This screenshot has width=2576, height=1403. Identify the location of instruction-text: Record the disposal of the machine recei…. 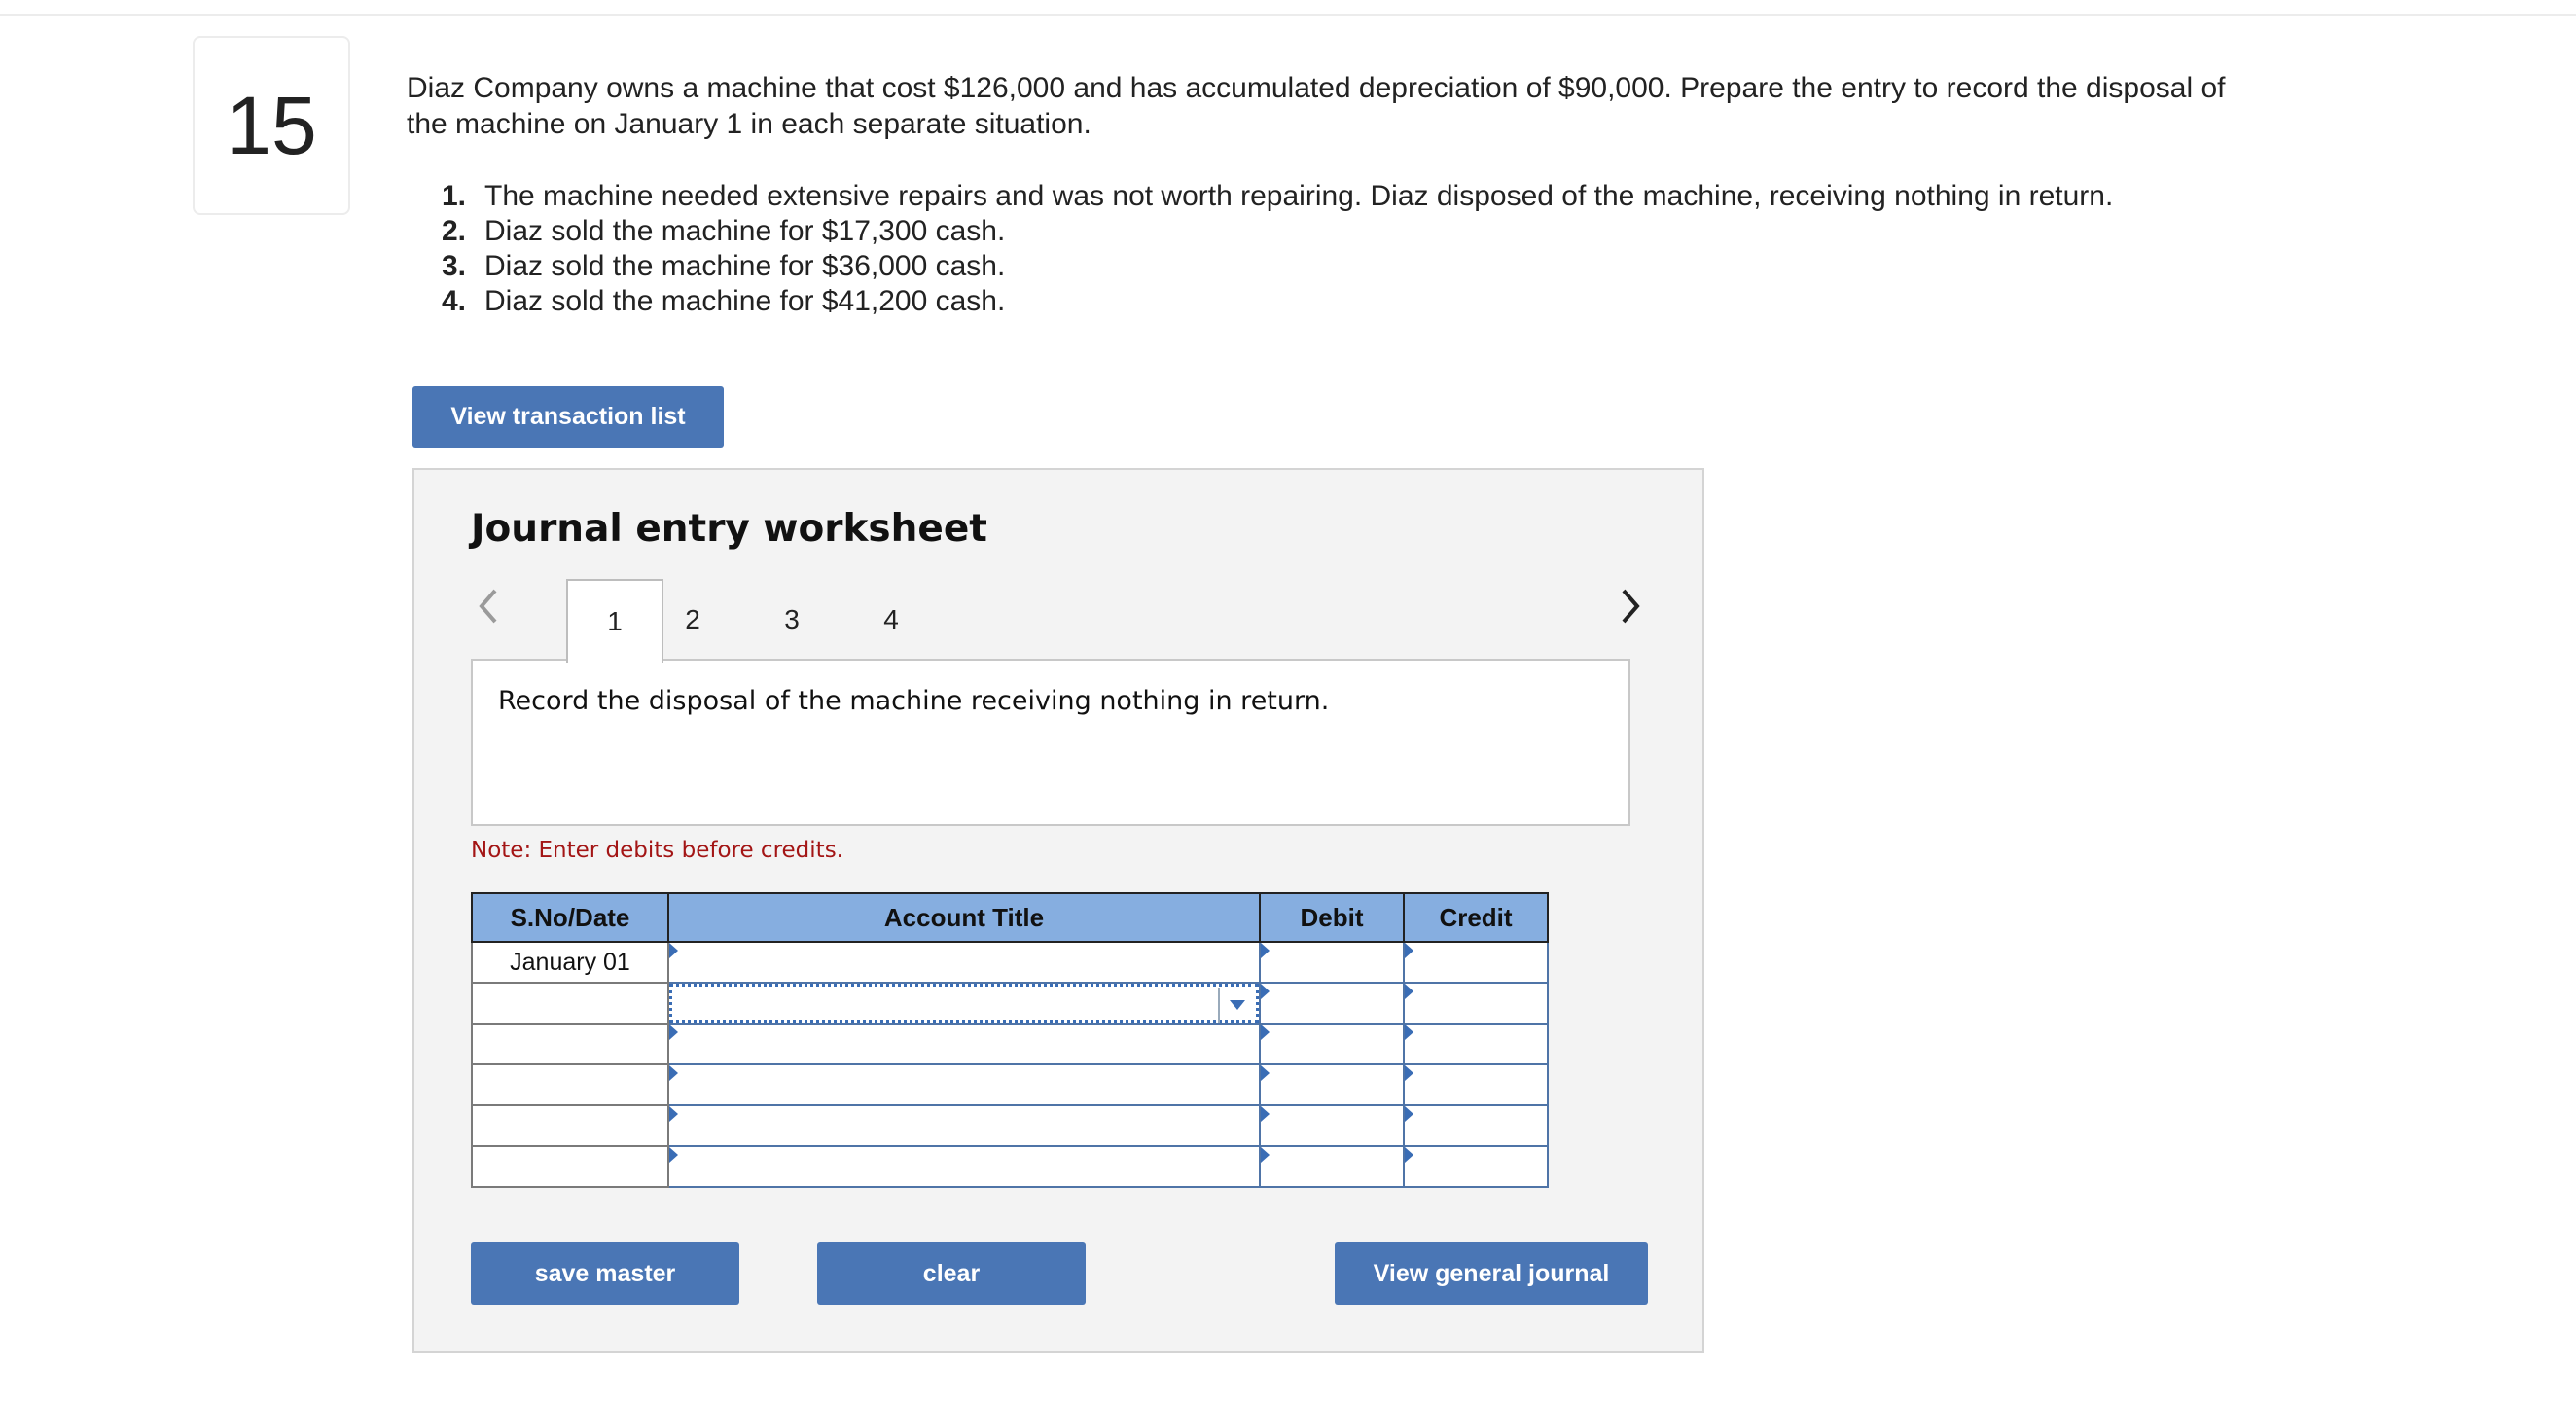
(914, 701).